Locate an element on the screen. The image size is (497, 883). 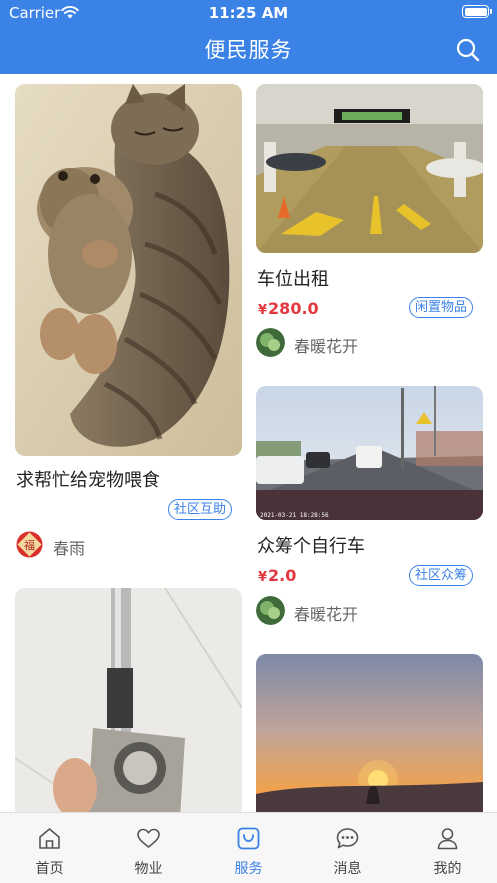
svg-text: 福 is located at coordinates (29, 545).